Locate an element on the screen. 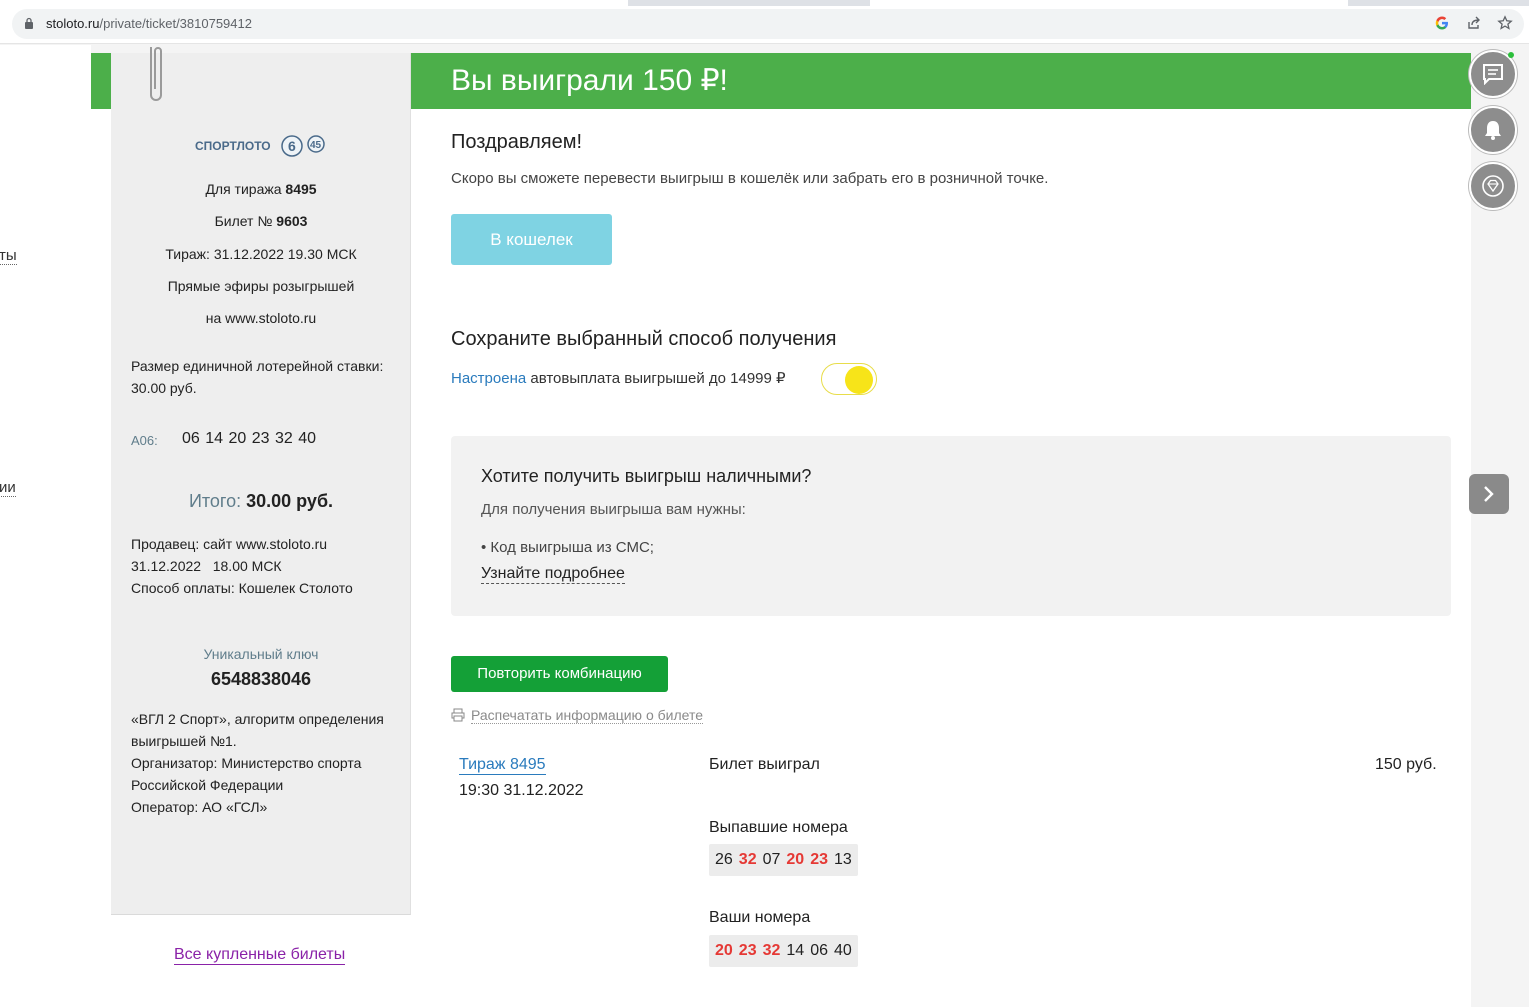 Image resolution: width=1529 pixels, height=1007 pixels. ticket-draw-line: Для тиража 8495 is located at coordinates (261, 189).